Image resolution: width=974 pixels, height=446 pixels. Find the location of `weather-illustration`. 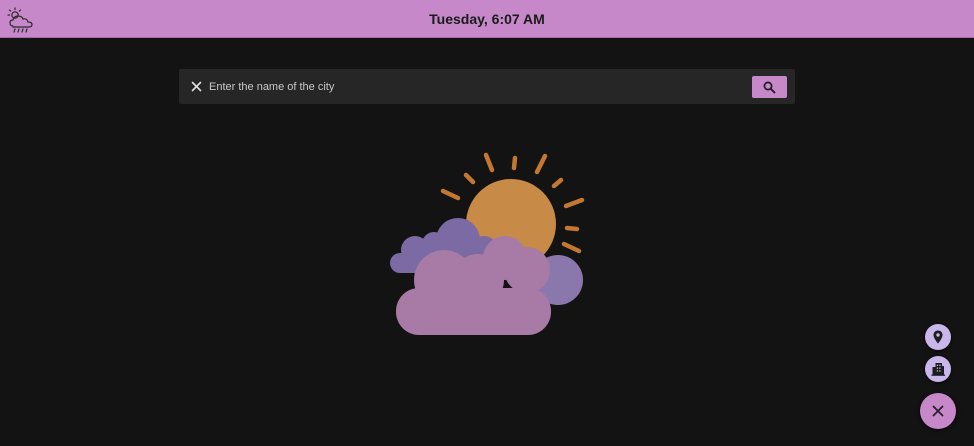

weather-illustration is located at coordinates (487, 243).